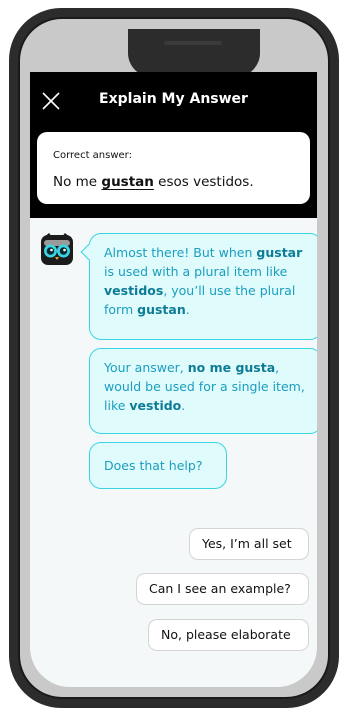 The height and width of the screenshot is (717, 347). I want to click on bubble-bold-word: vestidos, so click(134, 290).